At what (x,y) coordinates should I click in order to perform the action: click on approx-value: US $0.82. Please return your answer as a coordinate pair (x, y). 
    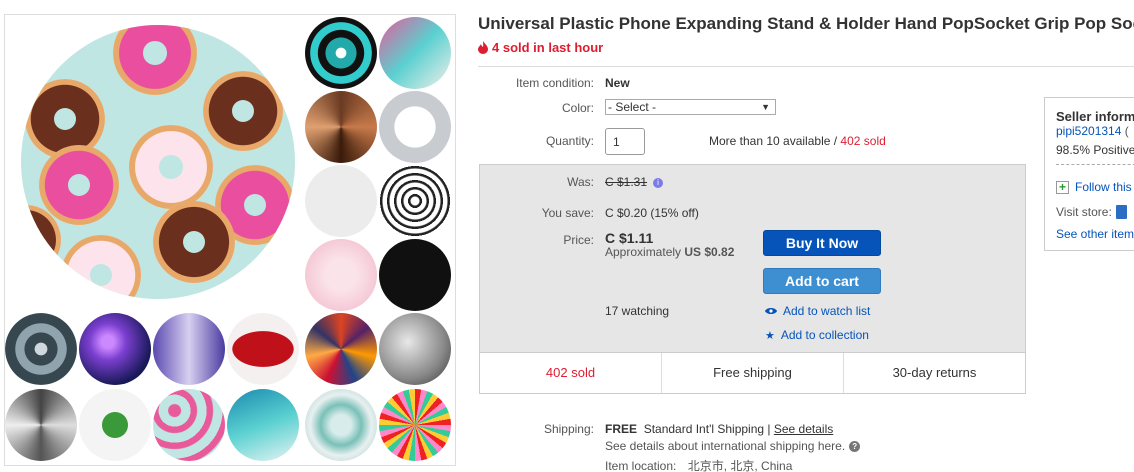
    Looking at the image, I should click on (709, 252).